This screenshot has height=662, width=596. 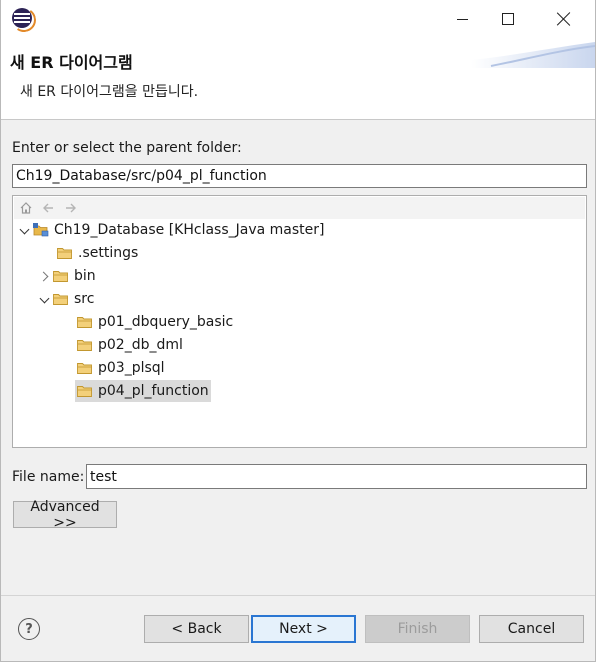 What do you see at coordinates (65, 515) in the screenshot?
I see `advanced-button: Advanced >>` at bounding box center [65, 515].